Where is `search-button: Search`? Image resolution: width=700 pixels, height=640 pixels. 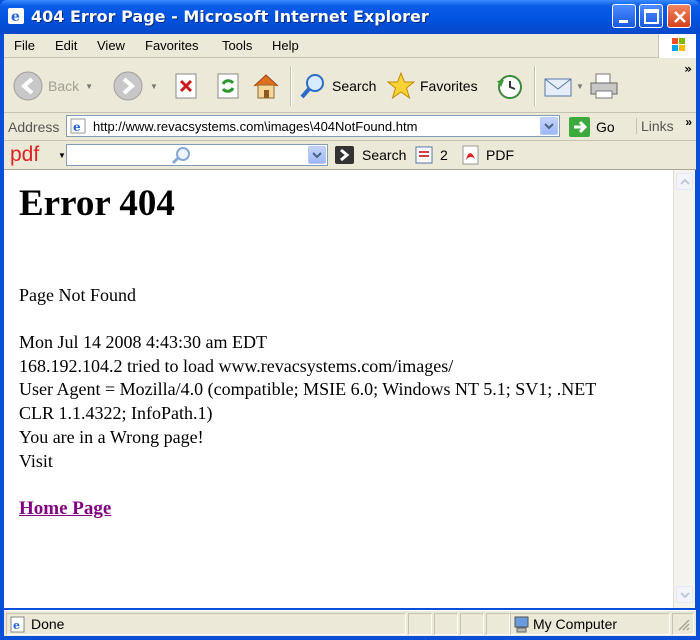
search-button: Search is located at coordinates (337, 86).